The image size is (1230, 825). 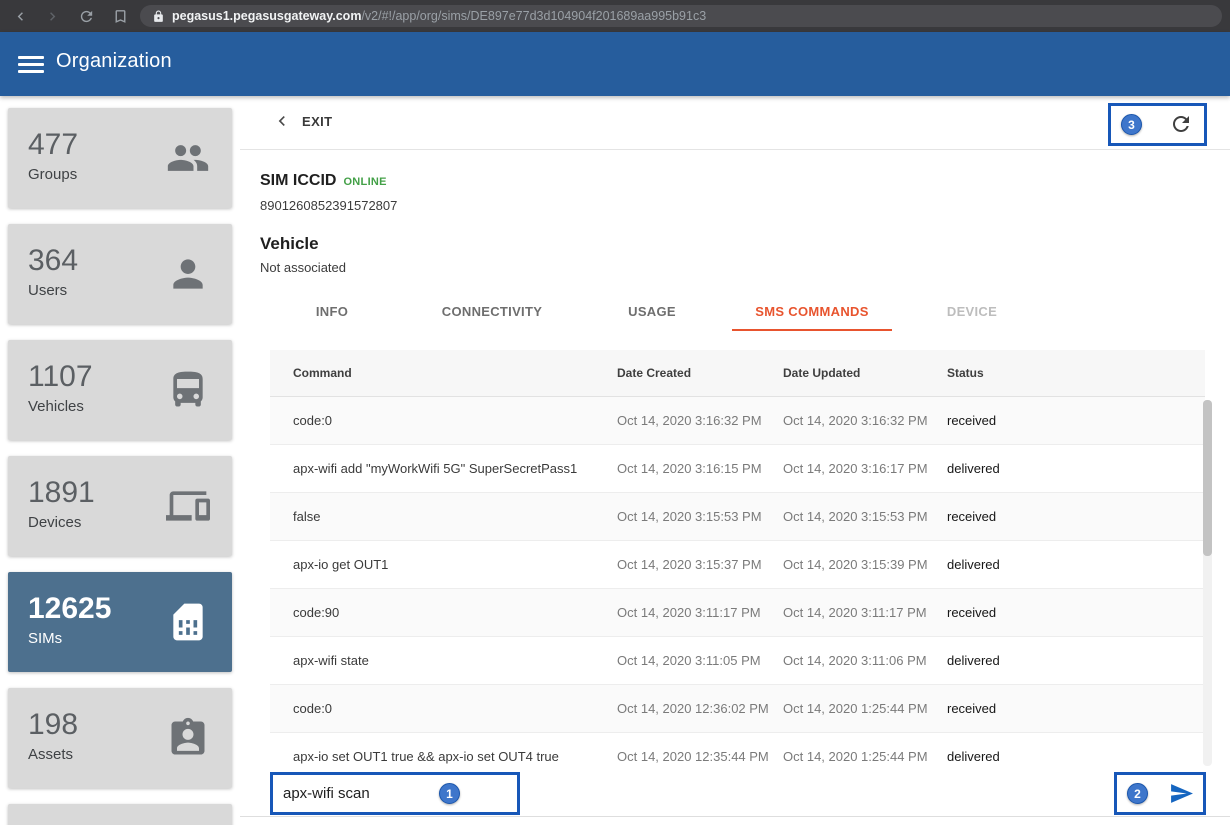 I want to click on tab-label: DEVICE, so click(x=972, y=311).